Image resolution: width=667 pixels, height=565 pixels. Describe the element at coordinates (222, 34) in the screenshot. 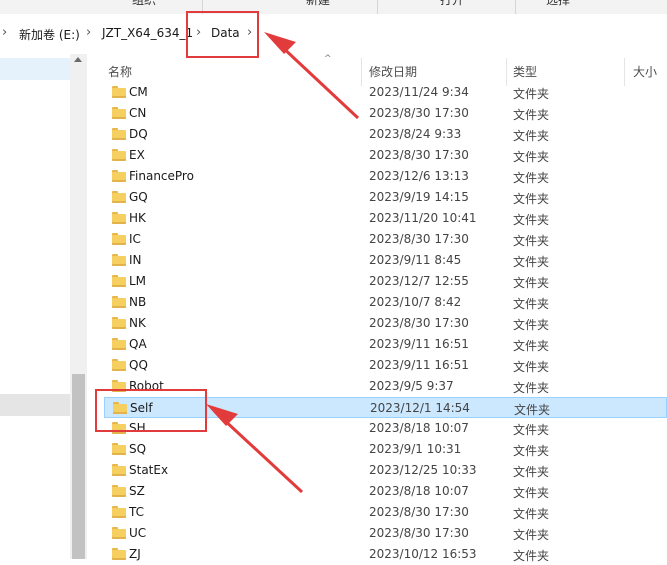

I see `annotation-box-data` at that location.